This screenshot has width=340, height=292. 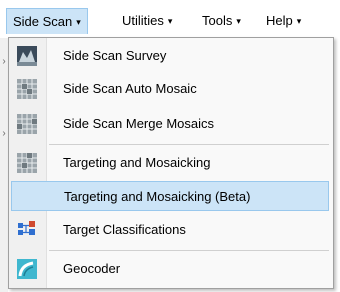 What do you see at coordinates (92, 268) in the screenshot?
I see `menu-item-label: Geocoder` at bounding box center [92, 268].